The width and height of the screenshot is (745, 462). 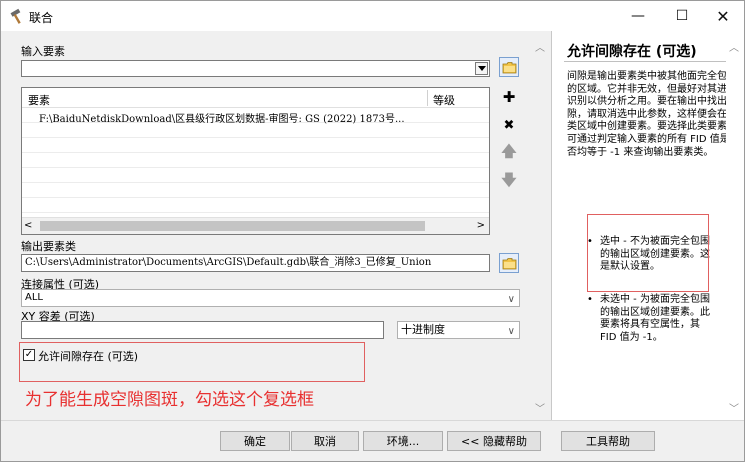 What do you see at coordinates (43, 51) in the screenshot?
I see `input-features-label: 输入要素` at bounding box center [43, 51].